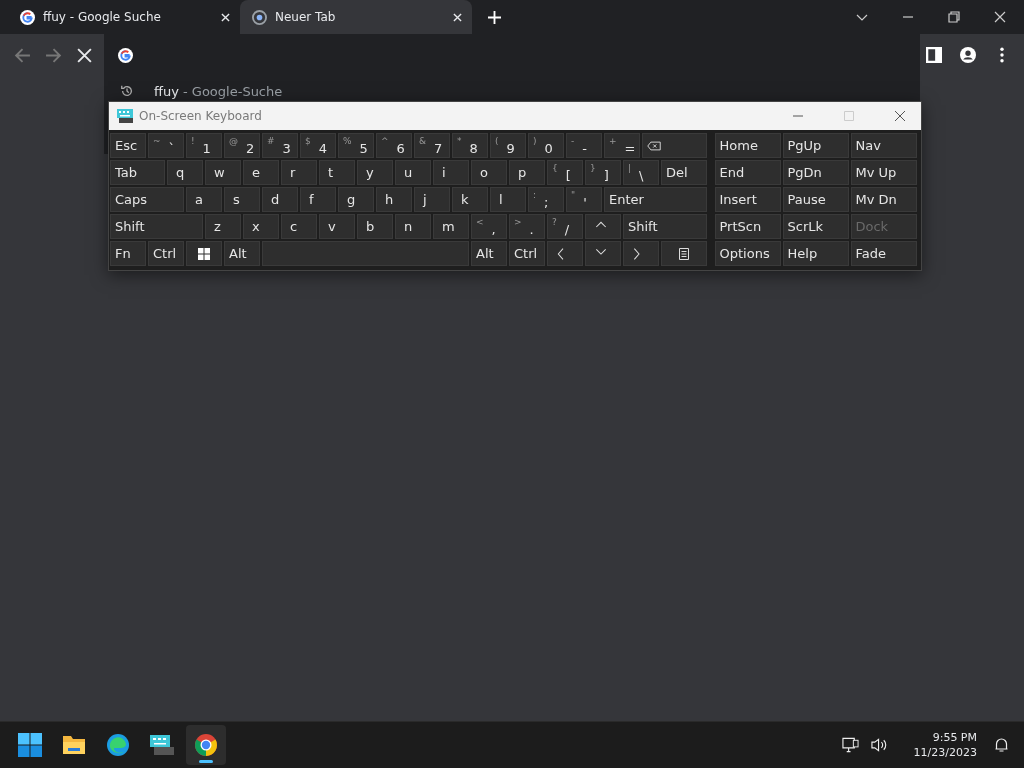 Image resolution: width=1024 pixels, height=768 pixels. Describe the element at coordinates (494, 17) in the screenshot. I see `new-tab-icon` at that location.